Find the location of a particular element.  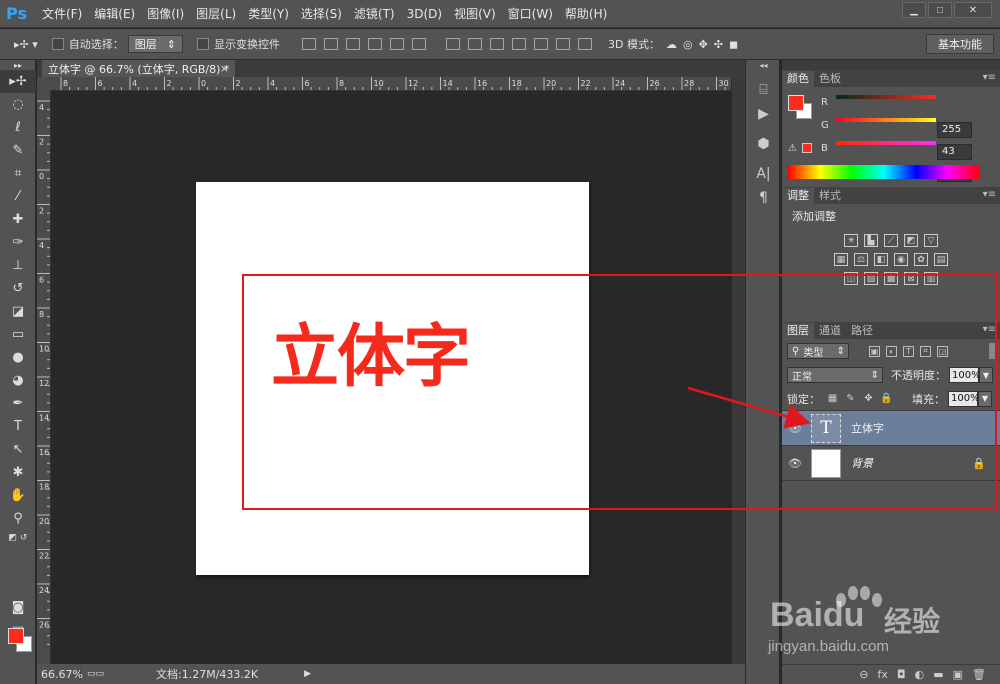

distribute-left-icon is located at coordinates (518, 44).